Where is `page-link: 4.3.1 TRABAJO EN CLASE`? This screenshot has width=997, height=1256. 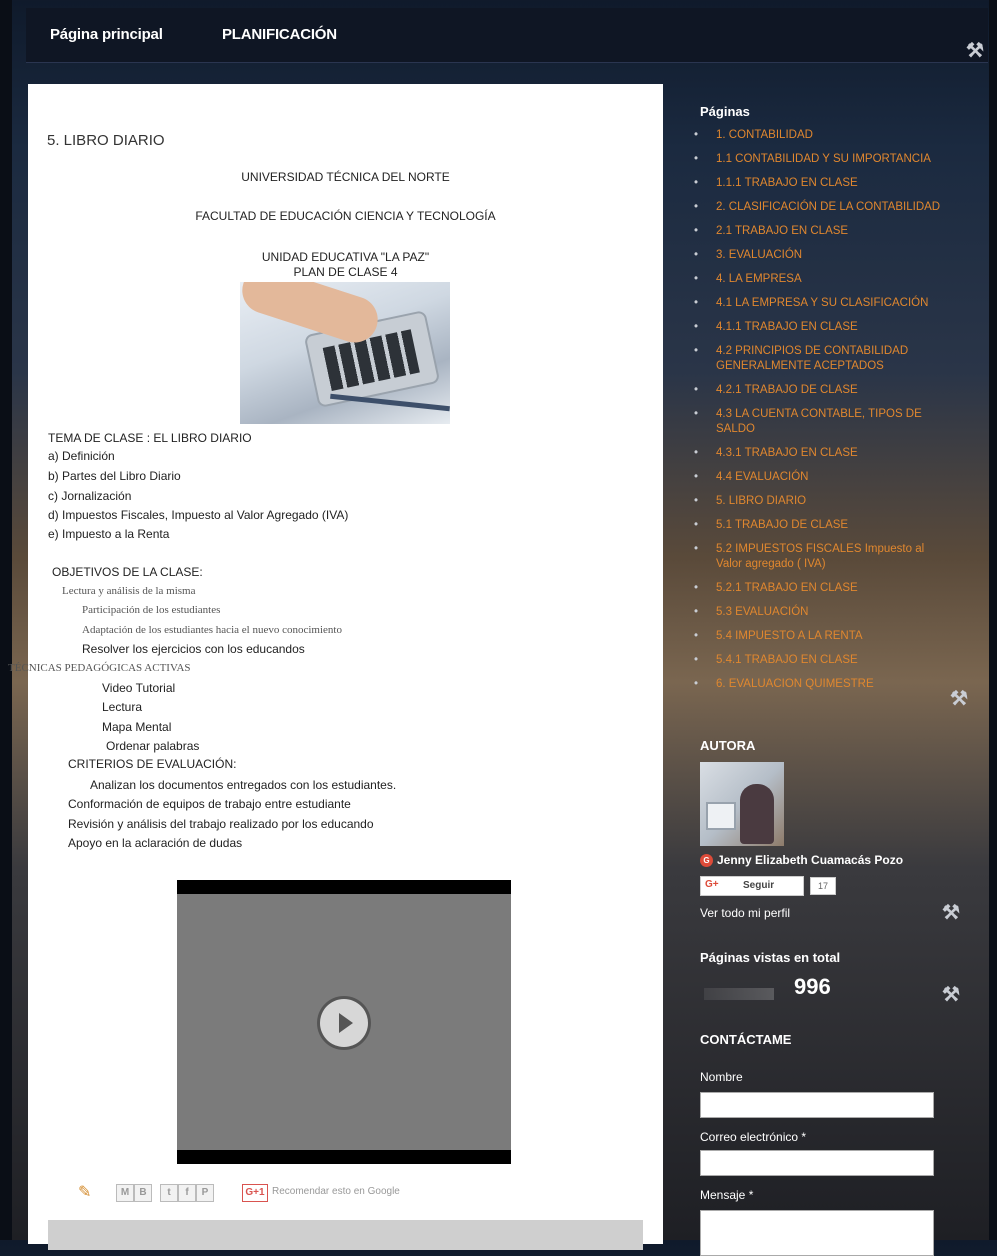
page-link: 4.3.1 TRABAJO EN CLASE is located at coordinates (820, 453).